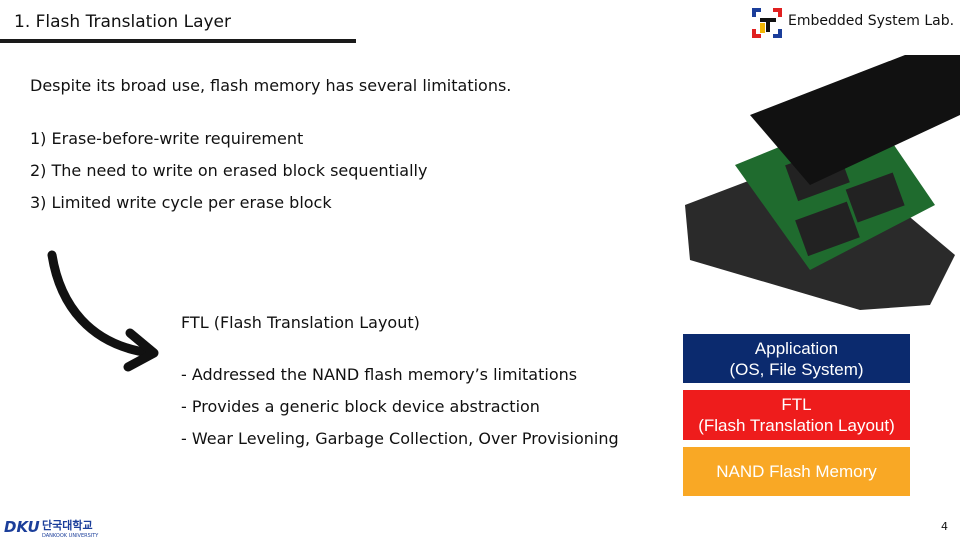  I want to click on layer-label: Application, so click(796, 348).